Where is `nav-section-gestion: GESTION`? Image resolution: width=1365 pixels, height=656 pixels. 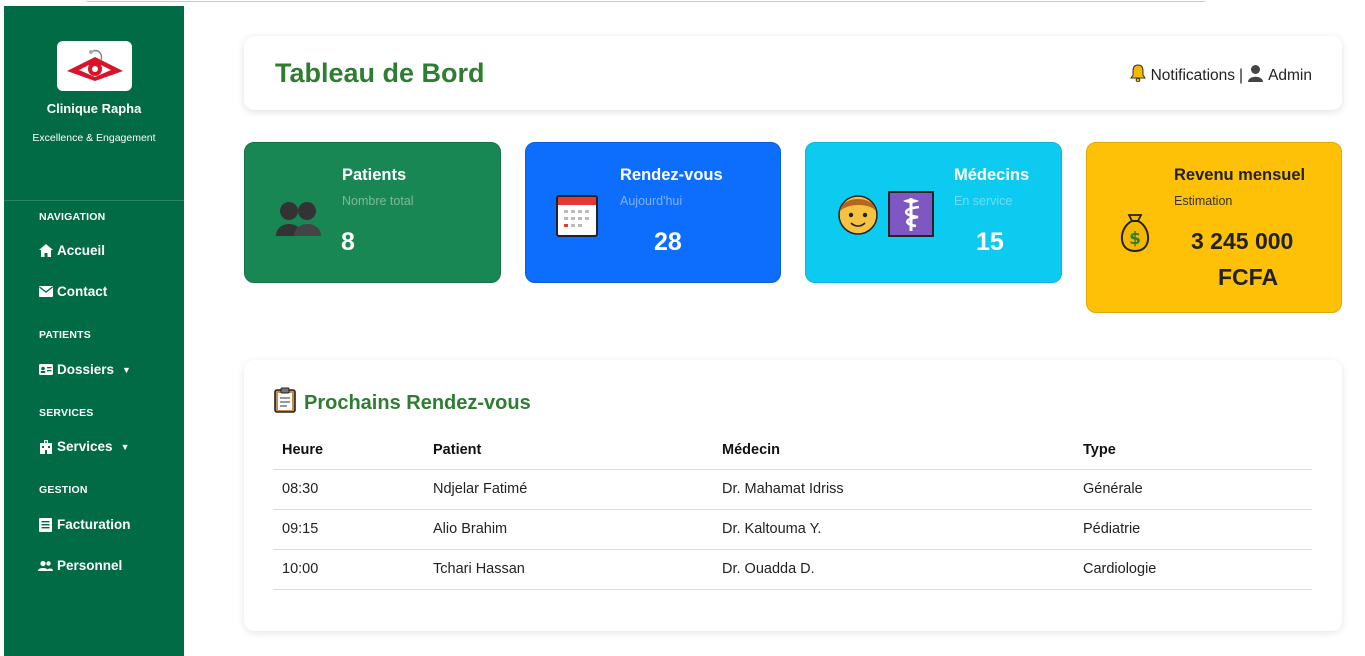 nav-section-gestion: GESTION is located at coordinates (63, 490).